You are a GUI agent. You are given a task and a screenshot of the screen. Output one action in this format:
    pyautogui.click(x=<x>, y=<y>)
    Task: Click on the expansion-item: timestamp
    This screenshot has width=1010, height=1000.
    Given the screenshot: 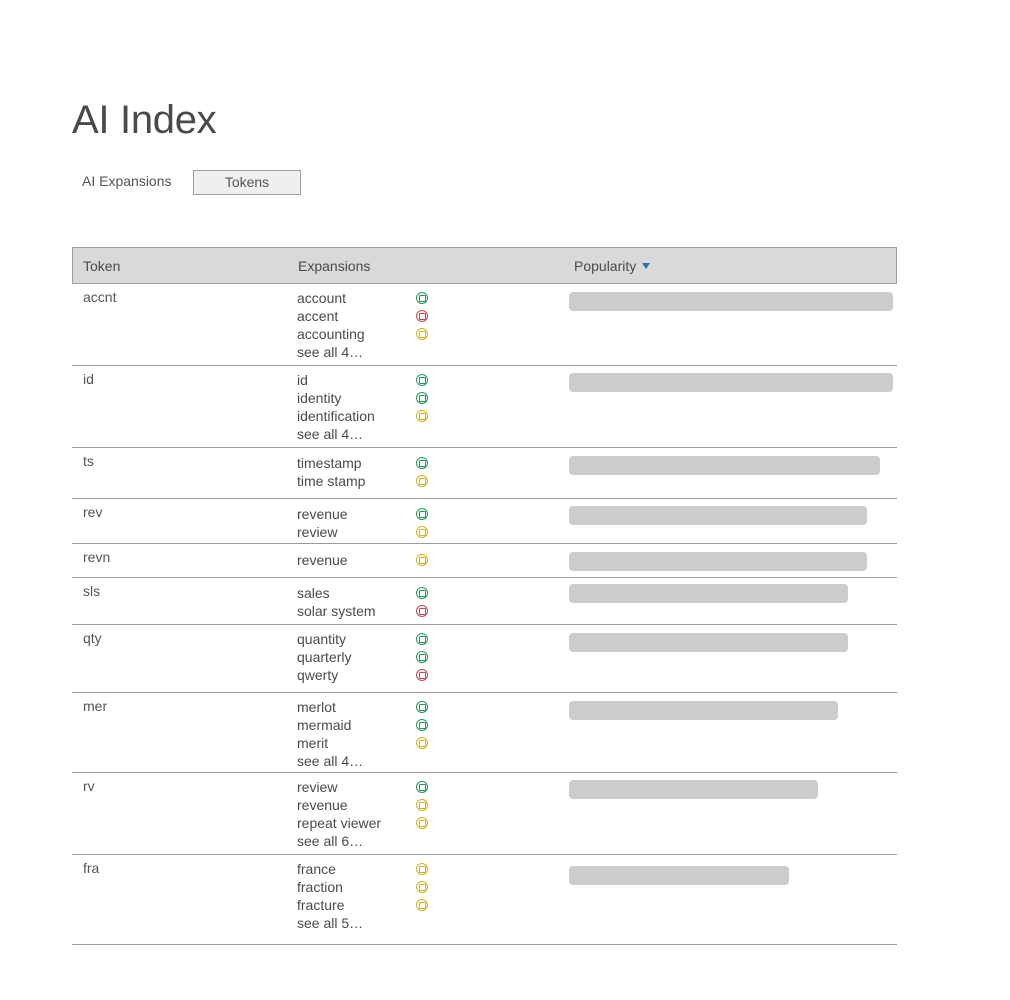 What is the action you would take?
    pyautogui.click(x=367, y=463)
    